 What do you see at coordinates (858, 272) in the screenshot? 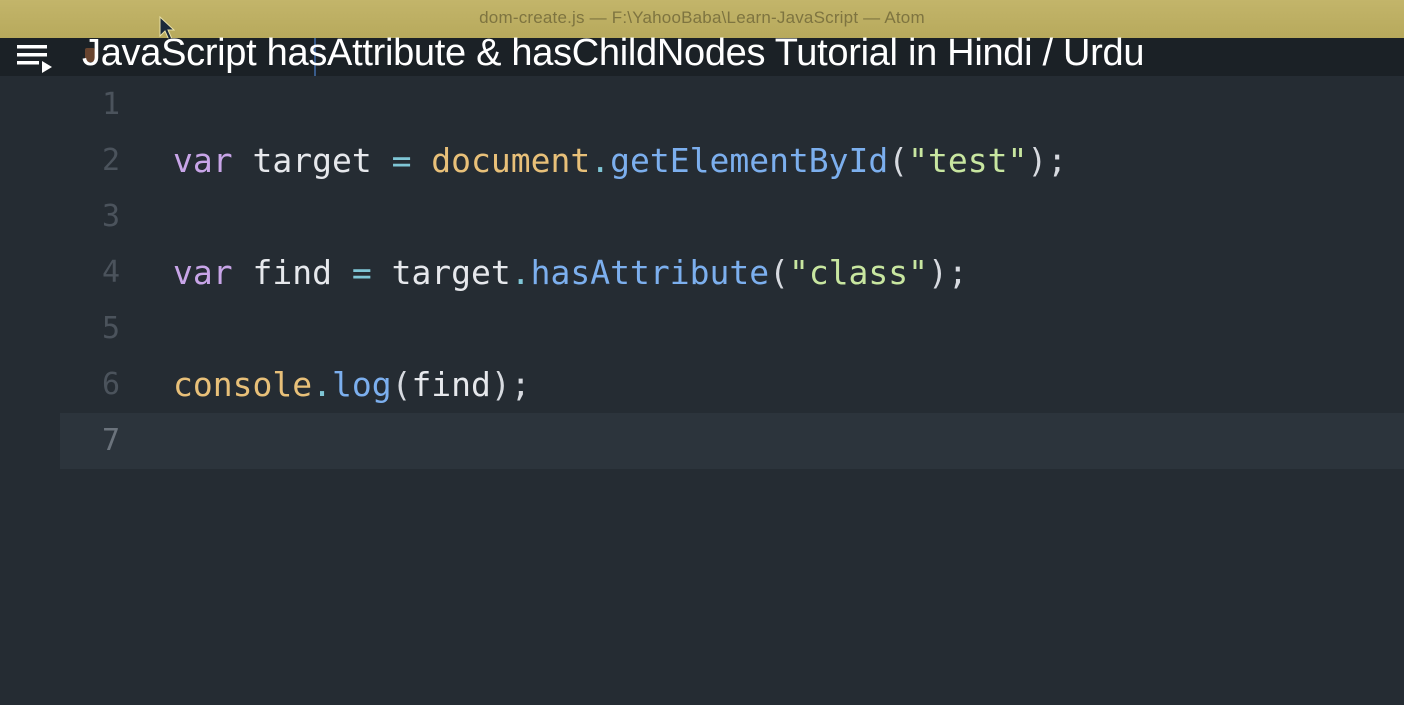
I see `code-token: "class"` at bounding box center [858, 272].